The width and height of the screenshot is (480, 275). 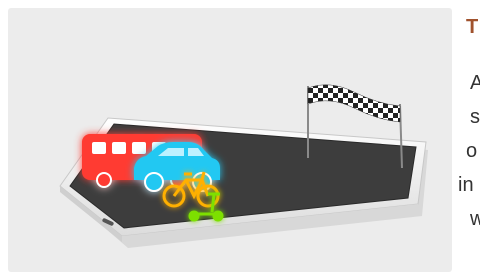 I want to click on text-line-2: s, so click(x=475, y=117).